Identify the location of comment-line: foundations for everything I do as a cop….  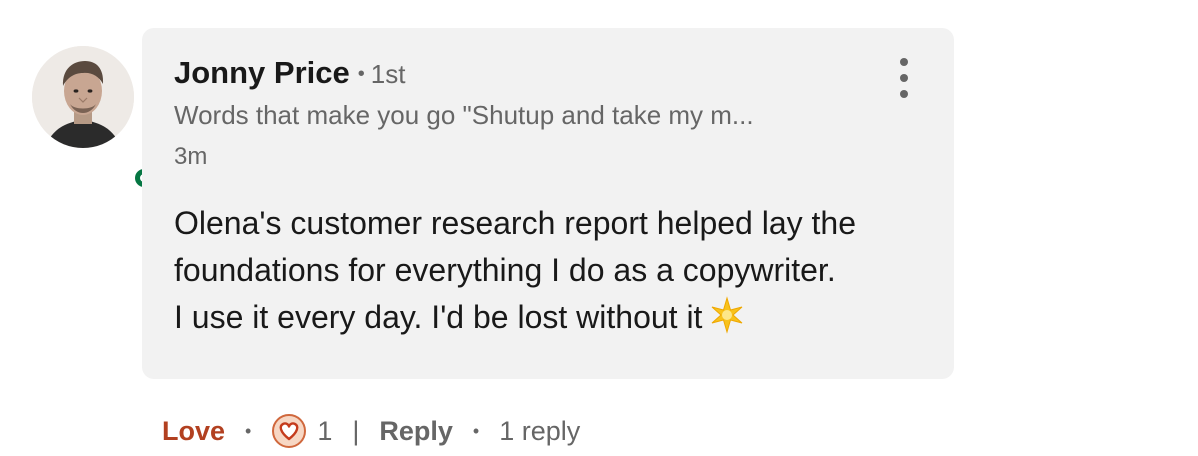
(505, 270).